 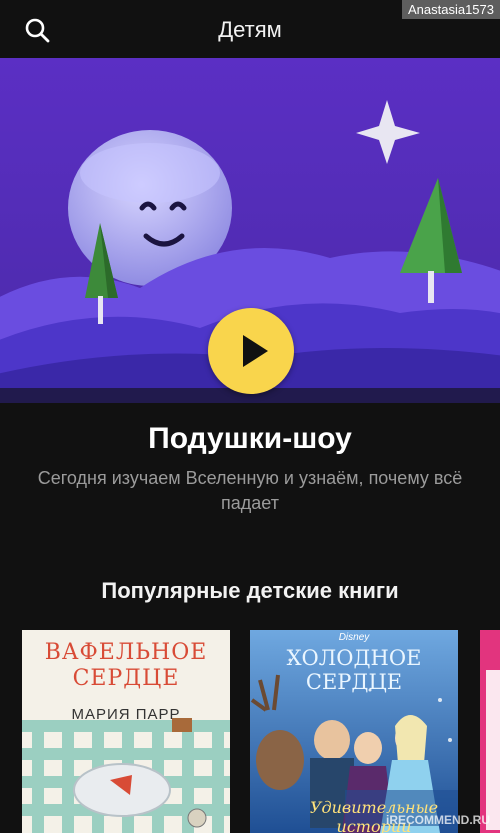 I want to click on page-title: Детям, so click(x=250, y=29).